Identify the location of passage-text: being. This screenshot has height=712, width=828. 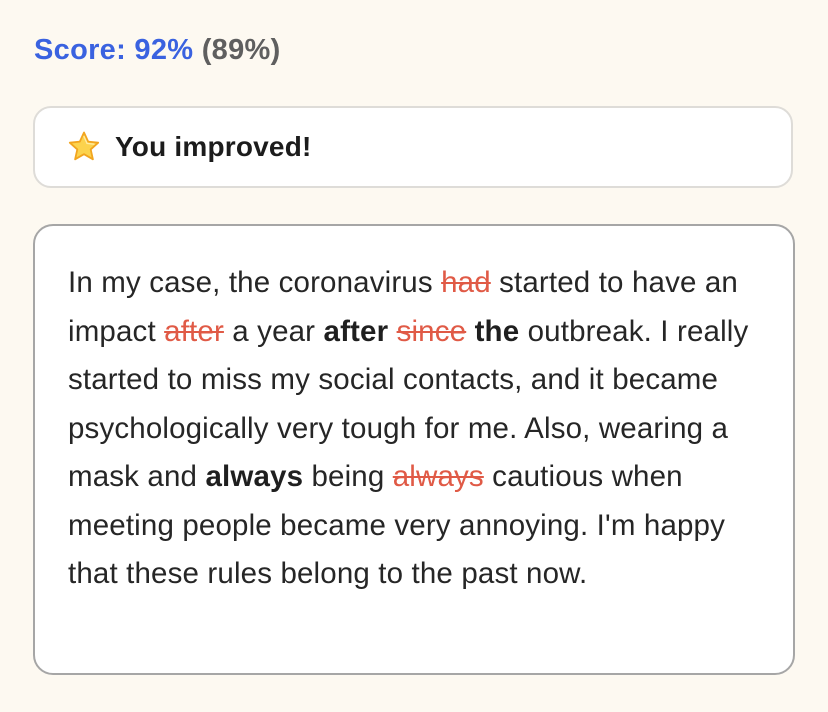
(348, 476).